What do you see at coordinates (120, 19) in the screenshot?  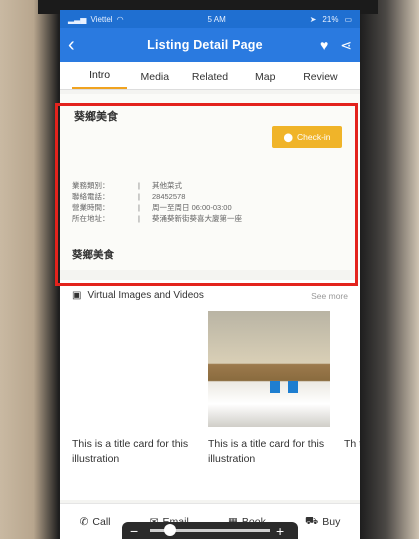 I see `wifi-icon: ◠` at bounding box center [120, 19].